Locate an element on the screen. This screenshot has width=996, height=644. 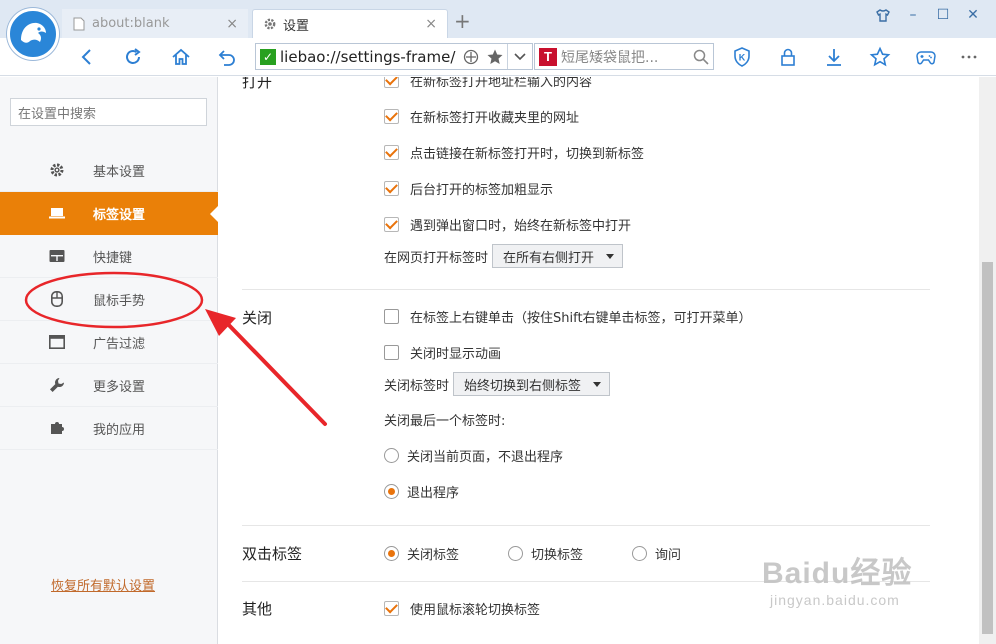
option-switch-new-tab: 点击链接在新标签打开时，切换到新标签 is located at coordinates (514, 152).